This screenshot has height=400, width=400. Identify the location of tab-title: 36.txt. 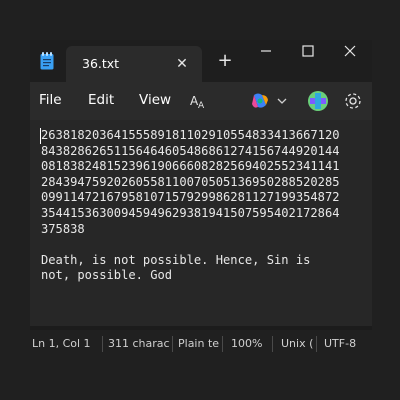
(101, 63).